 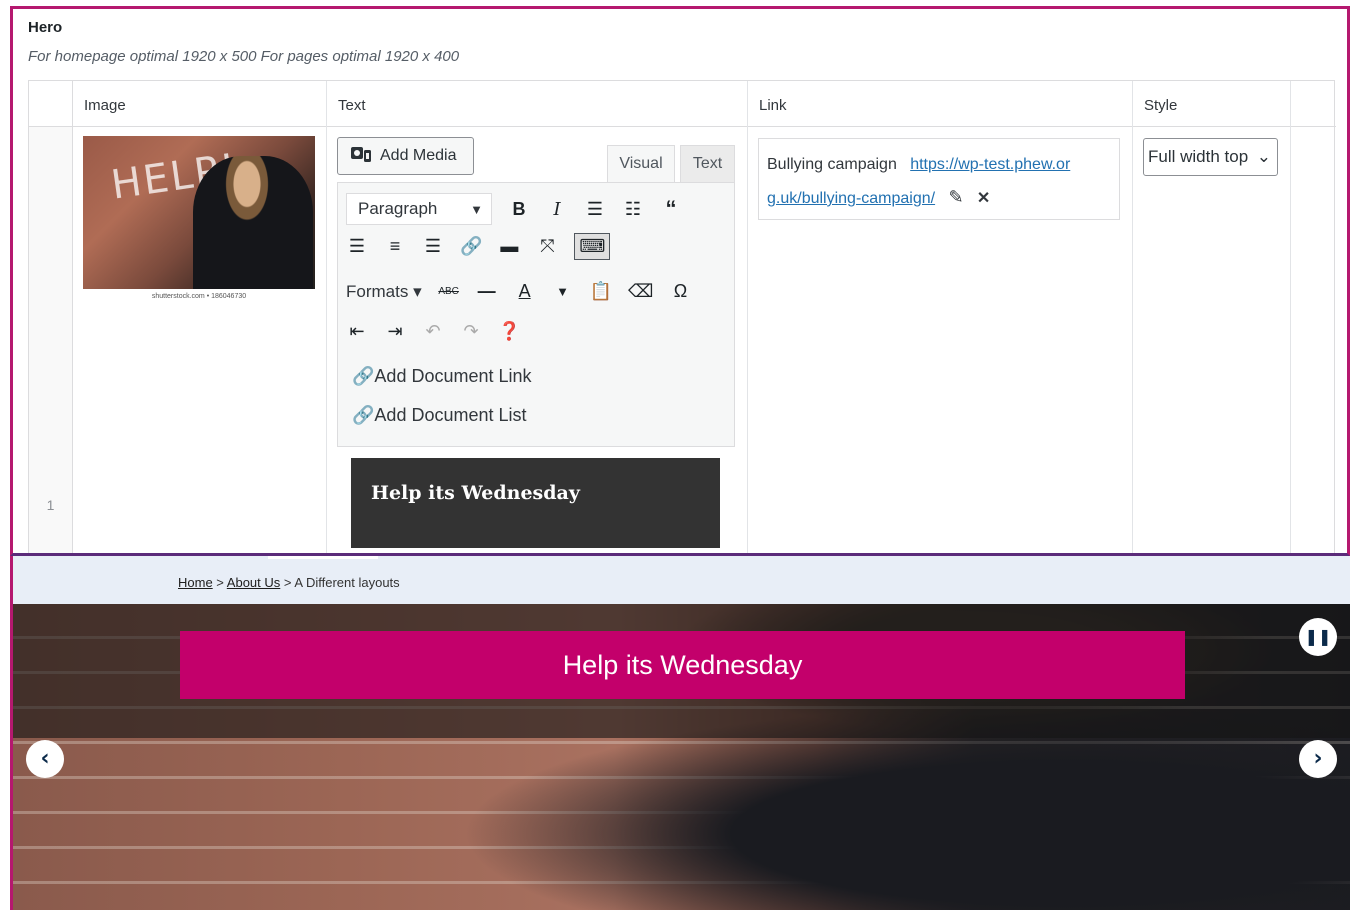 What do you see at coordinates (525, 291) in the screenshot?
I see `text-color-icon: A` at bounding box center [525, 291].